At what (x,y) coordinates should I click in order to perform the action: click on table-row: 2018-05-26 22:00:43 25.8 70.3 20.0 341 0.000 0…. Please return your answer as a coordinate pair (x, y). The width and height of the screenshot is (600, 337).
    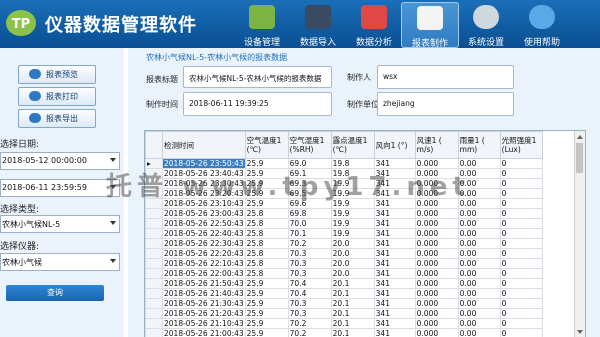
    Looking at the image, I should click on (344, 273).